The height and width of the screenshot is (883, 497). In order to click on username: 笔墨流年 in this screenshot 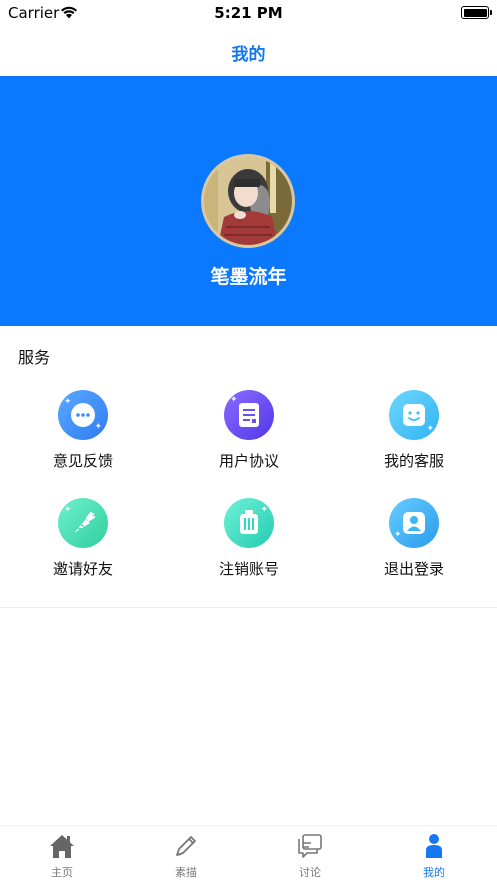, I will do `click(248, 277)`.